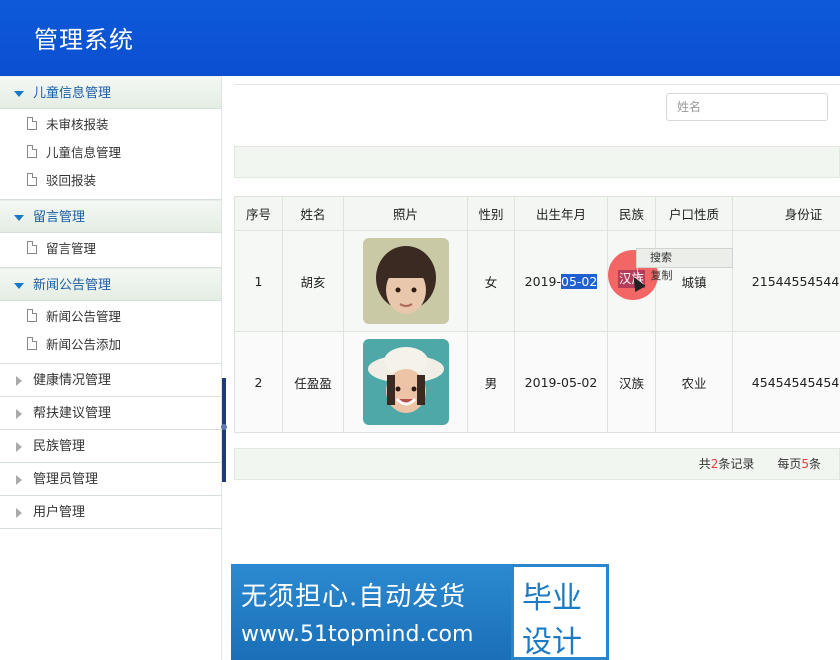 Image resolution: width=840 pixels, height=660 pixels. Describe the element at coordinates (420, 38) in the screenshot. I see `app-header: 管理系统` at that location.